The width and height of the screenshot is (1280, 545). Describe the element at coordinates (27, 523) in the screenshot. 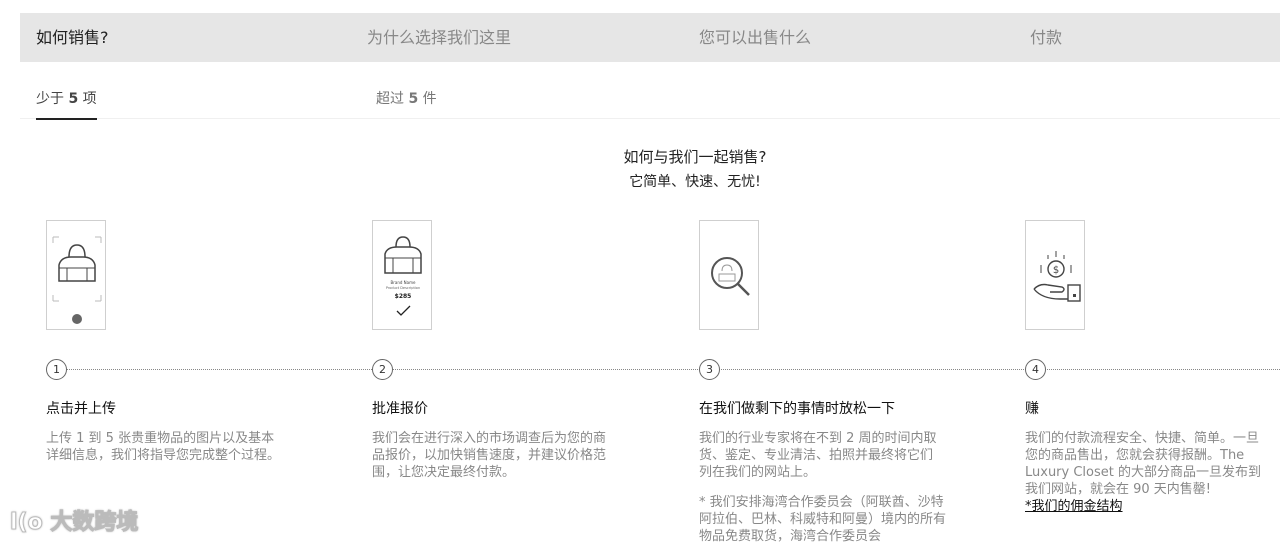

I see `watermark-logo: l(o` at that location.